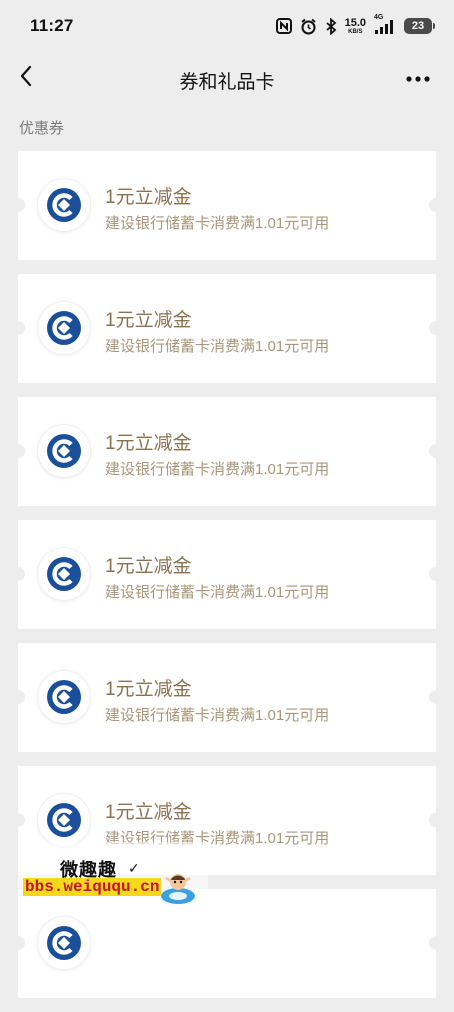 The width and height of the screenshot is (454, 1012). I want to click on watermark-url: bbs.weiququ.cn, so click(92, 887).